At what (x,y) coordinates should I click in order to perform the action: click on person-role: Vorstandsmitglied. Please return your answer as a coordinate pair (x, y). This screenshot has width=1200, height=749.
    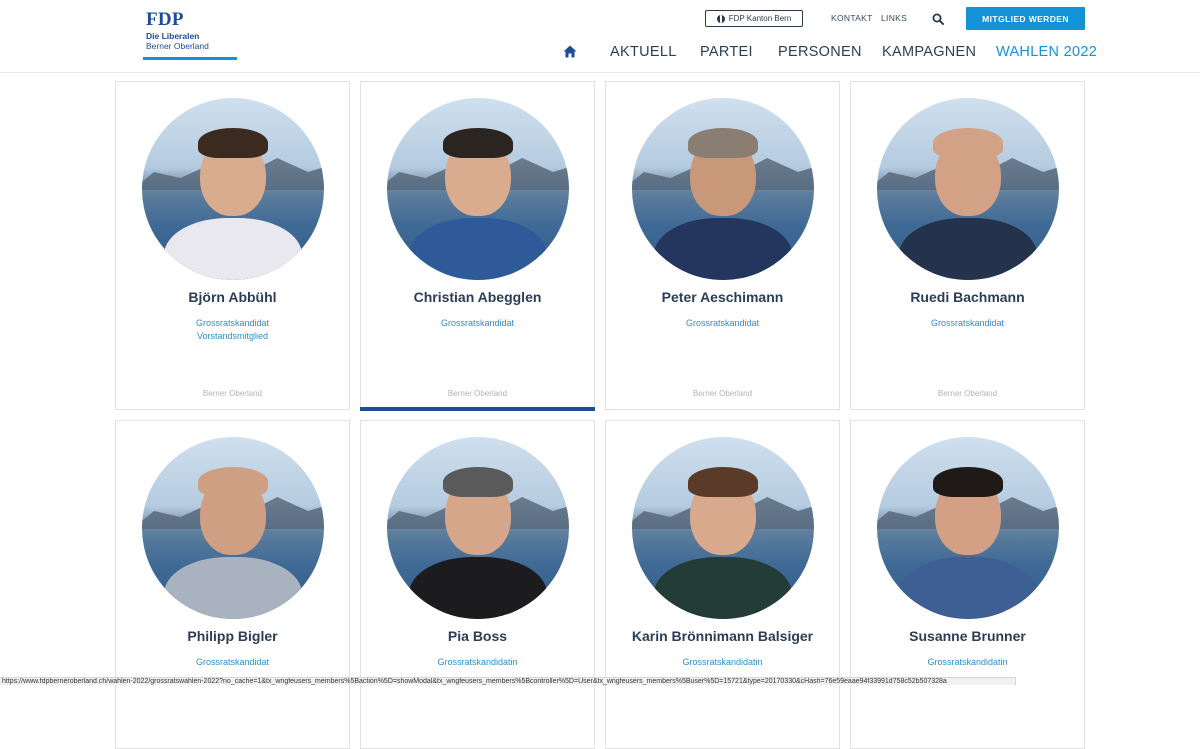
    Looking at the image, I should click on (232, 336).